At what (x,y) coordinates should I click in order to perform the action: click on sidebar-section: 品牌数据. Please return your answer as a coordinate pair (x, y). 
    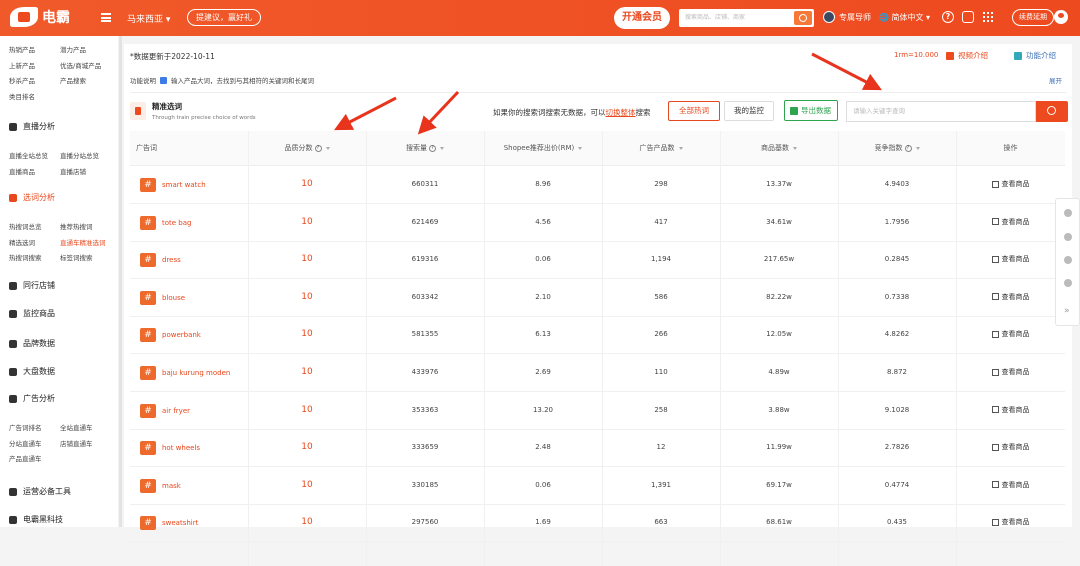
    Looking at the image, I should click on (32, 343).